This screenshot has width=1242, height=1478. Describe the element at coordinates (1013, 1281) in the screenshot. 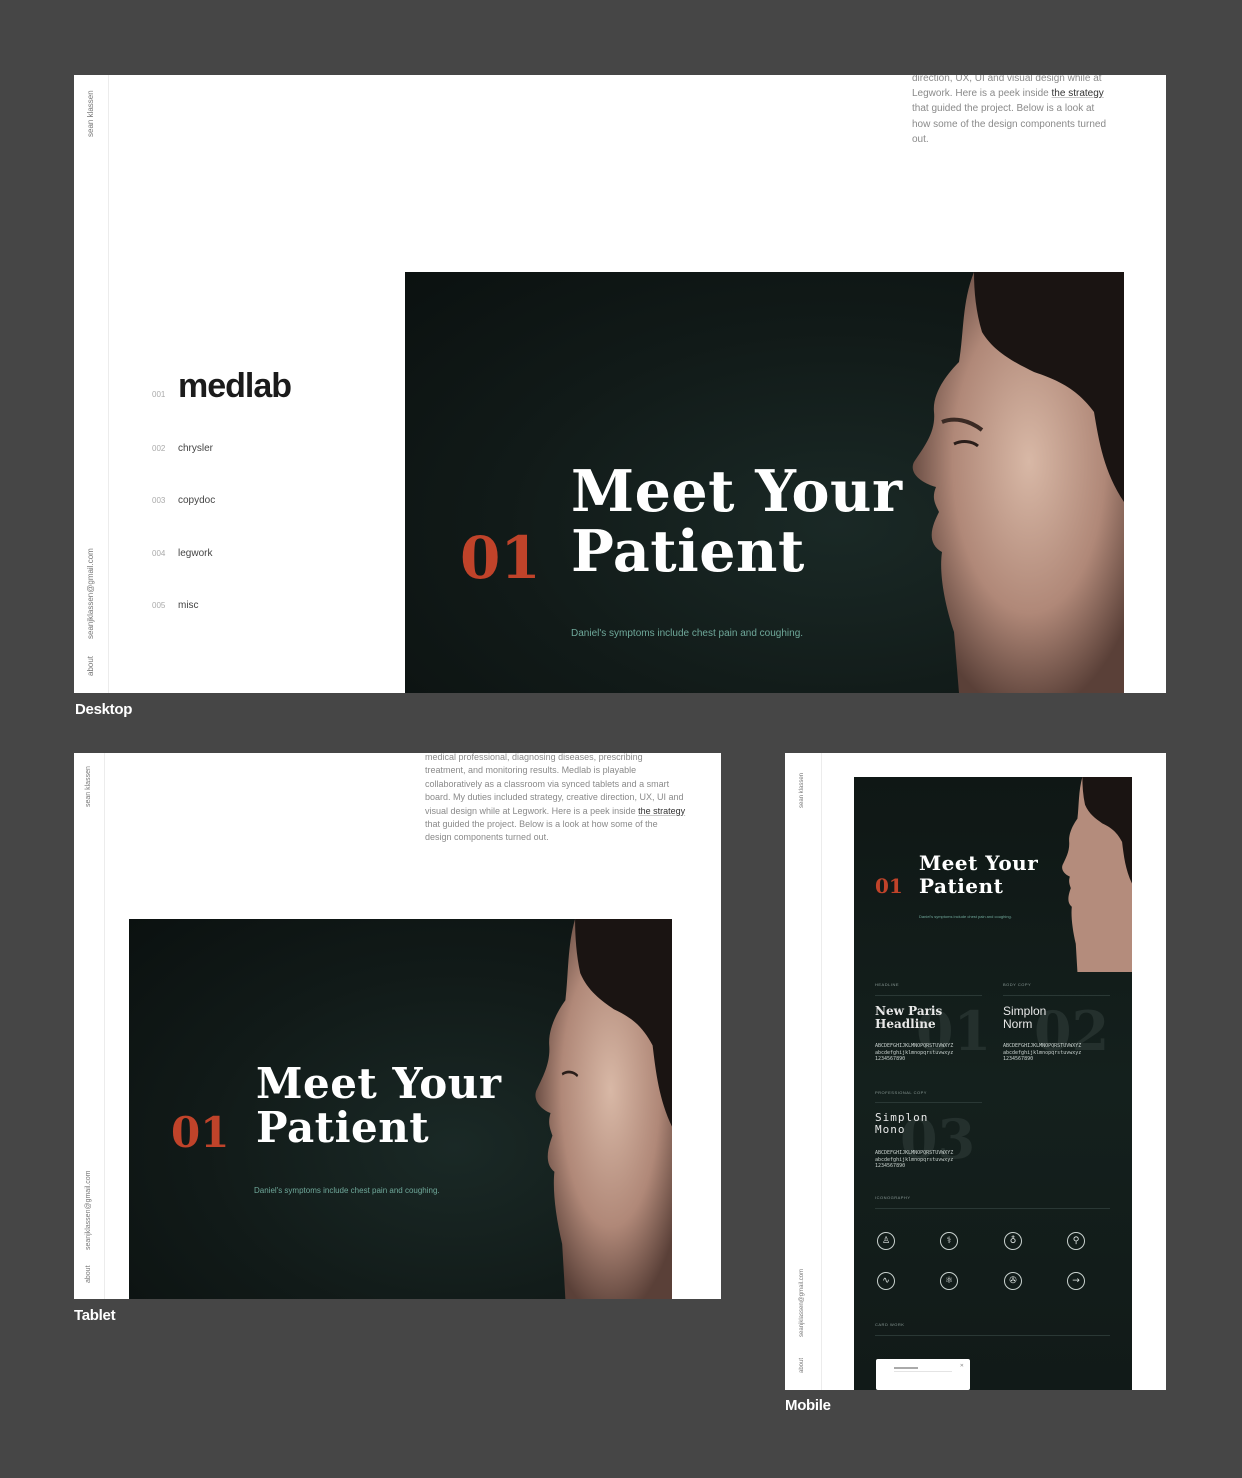

I see `microbe-icon: ✇` at that location.